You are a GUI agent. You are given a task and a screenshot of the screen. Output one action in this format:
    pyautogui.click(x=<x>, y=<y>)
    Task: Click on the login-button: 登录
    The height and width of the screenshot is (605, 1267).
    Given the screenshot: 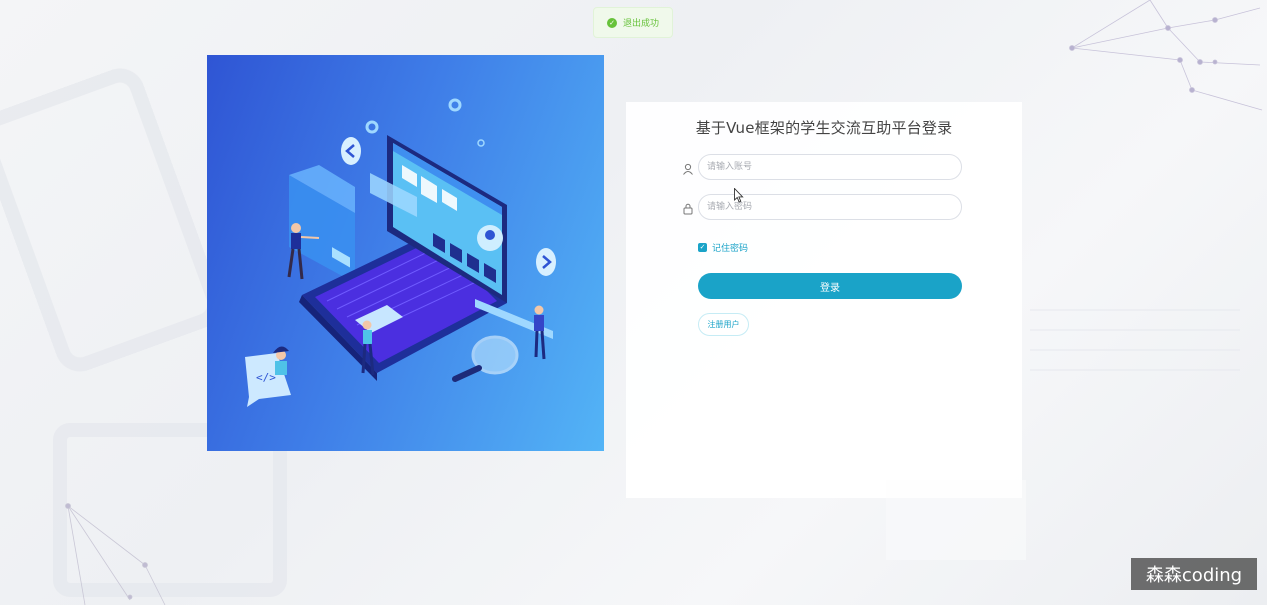 What is the action you would take?
    pyautogui.click(x=830, y=286)
    